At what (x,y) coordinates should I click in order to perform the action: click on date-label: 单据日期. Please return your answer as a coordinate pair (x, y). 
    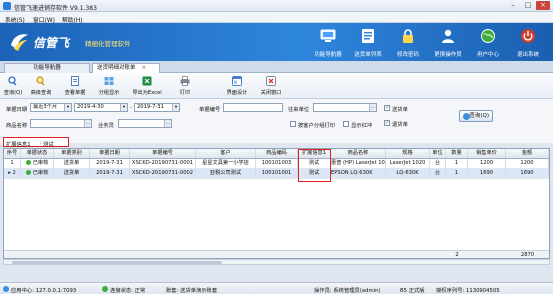
    Looking at the image, I should click on (17, 110).